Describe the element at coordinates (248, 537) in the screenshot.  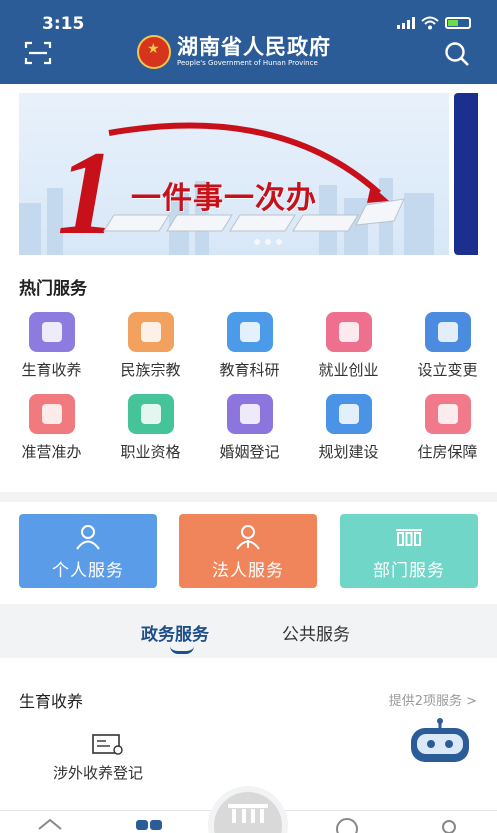
I see `legal-person-icon` at that location.